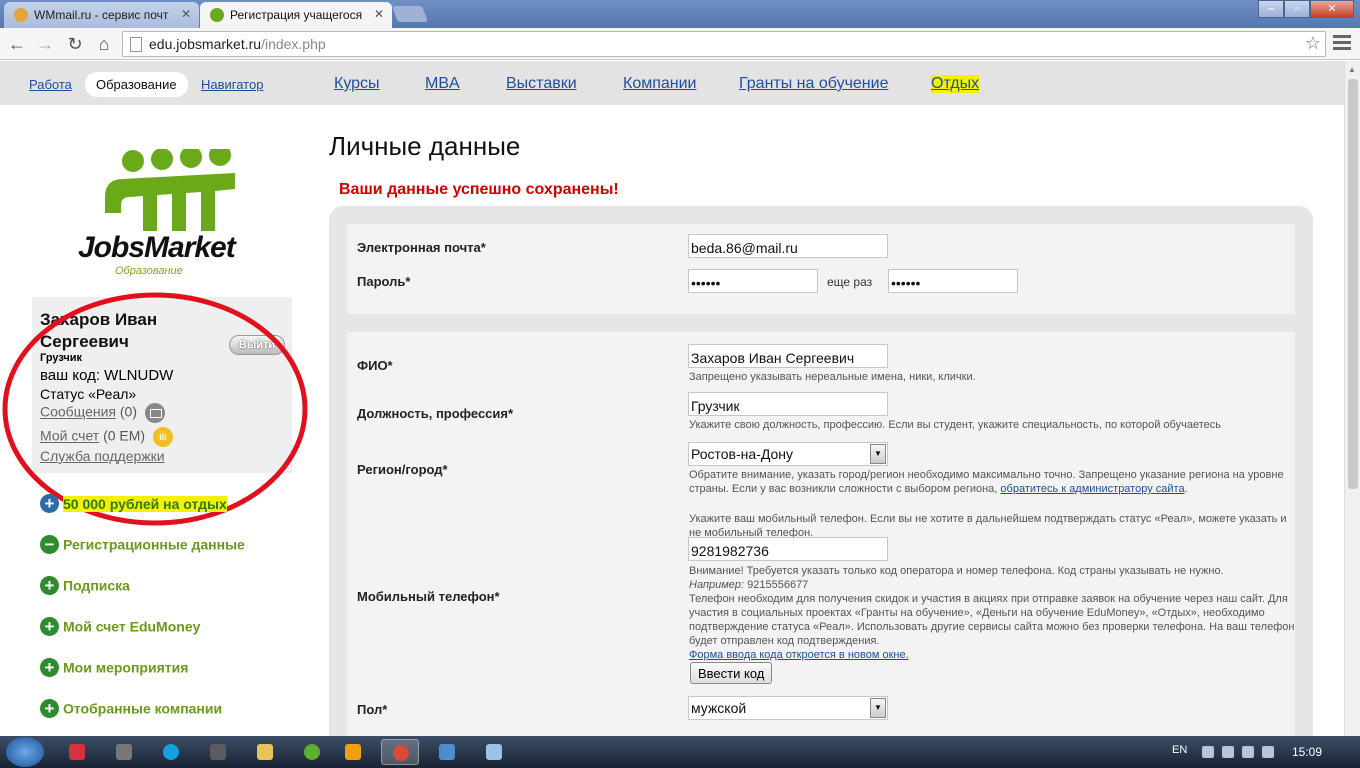  Describe the element at coordinates (1228, 752) in the screenshot. I see `tray-device-icon` at that location.